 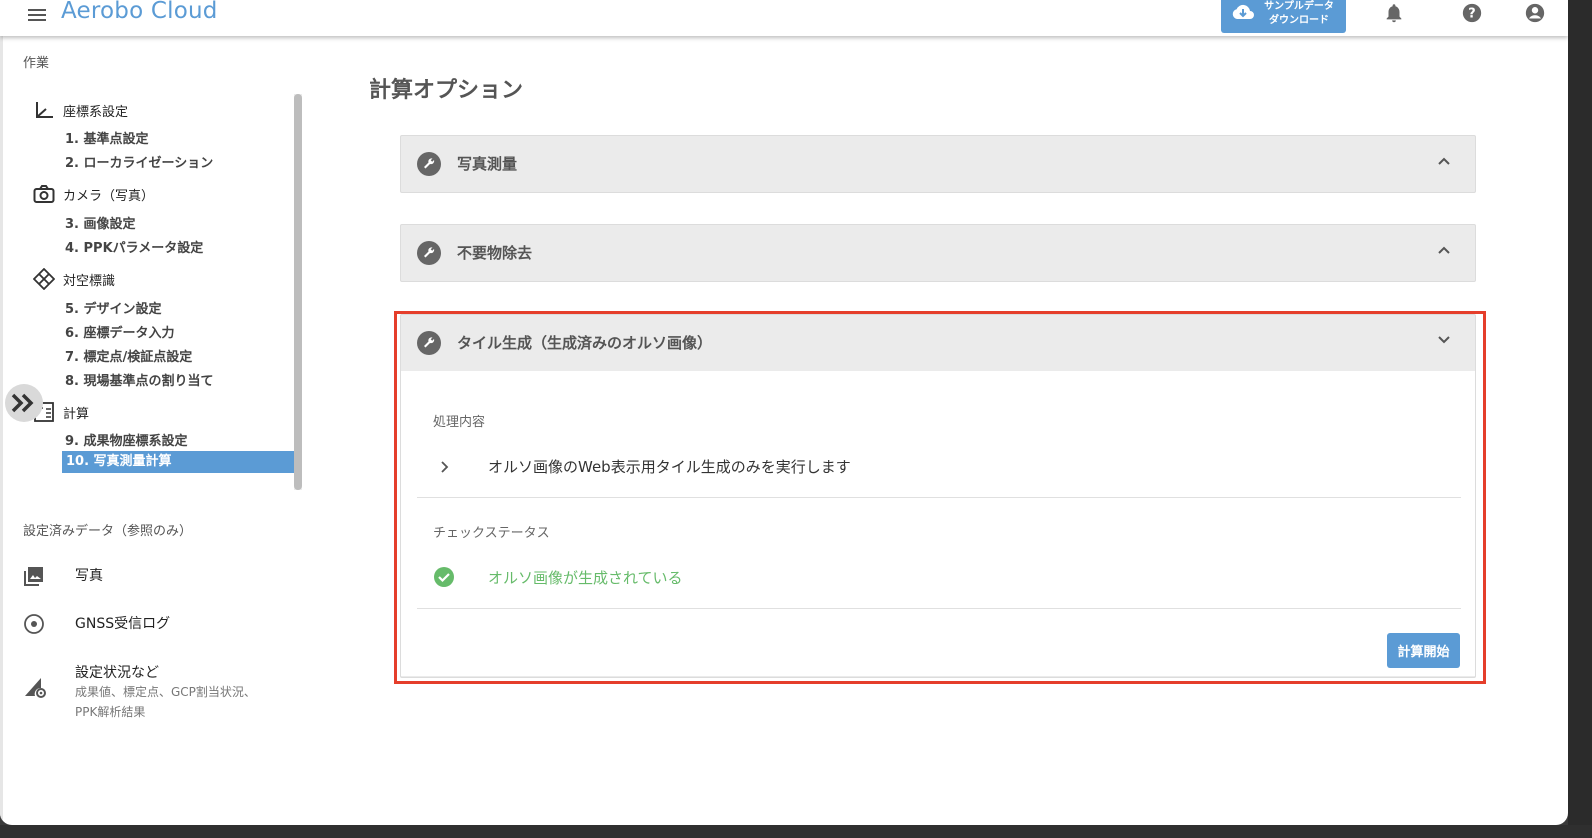 I want to click on step-4: 4. PPKパラメータ設定, so click(x=134, y=246).